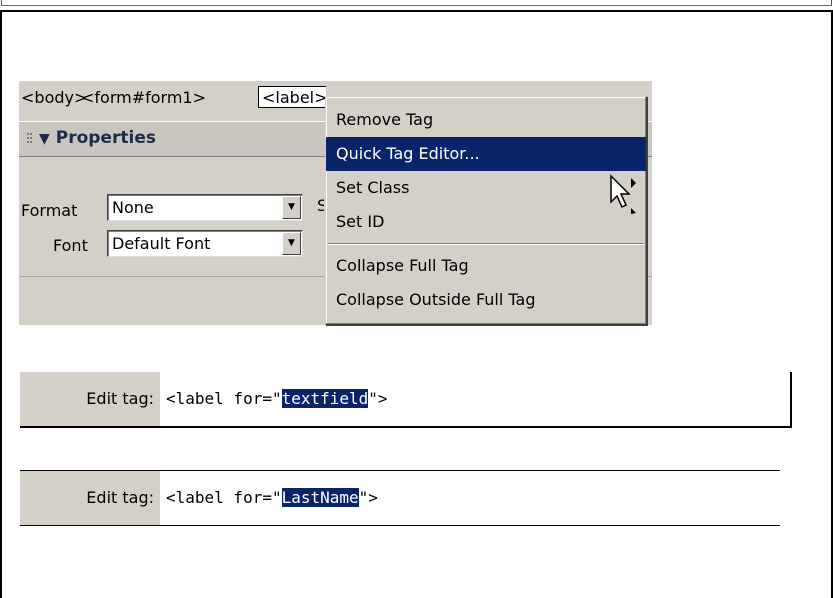  I want to click on font-label: Font, so click(70, 245).